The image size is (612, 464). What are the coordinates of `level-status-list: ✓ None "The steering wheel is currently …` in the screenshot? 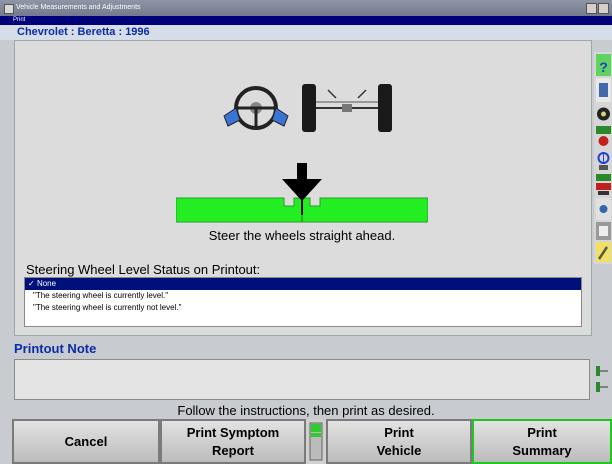 It's located at (303, 302).